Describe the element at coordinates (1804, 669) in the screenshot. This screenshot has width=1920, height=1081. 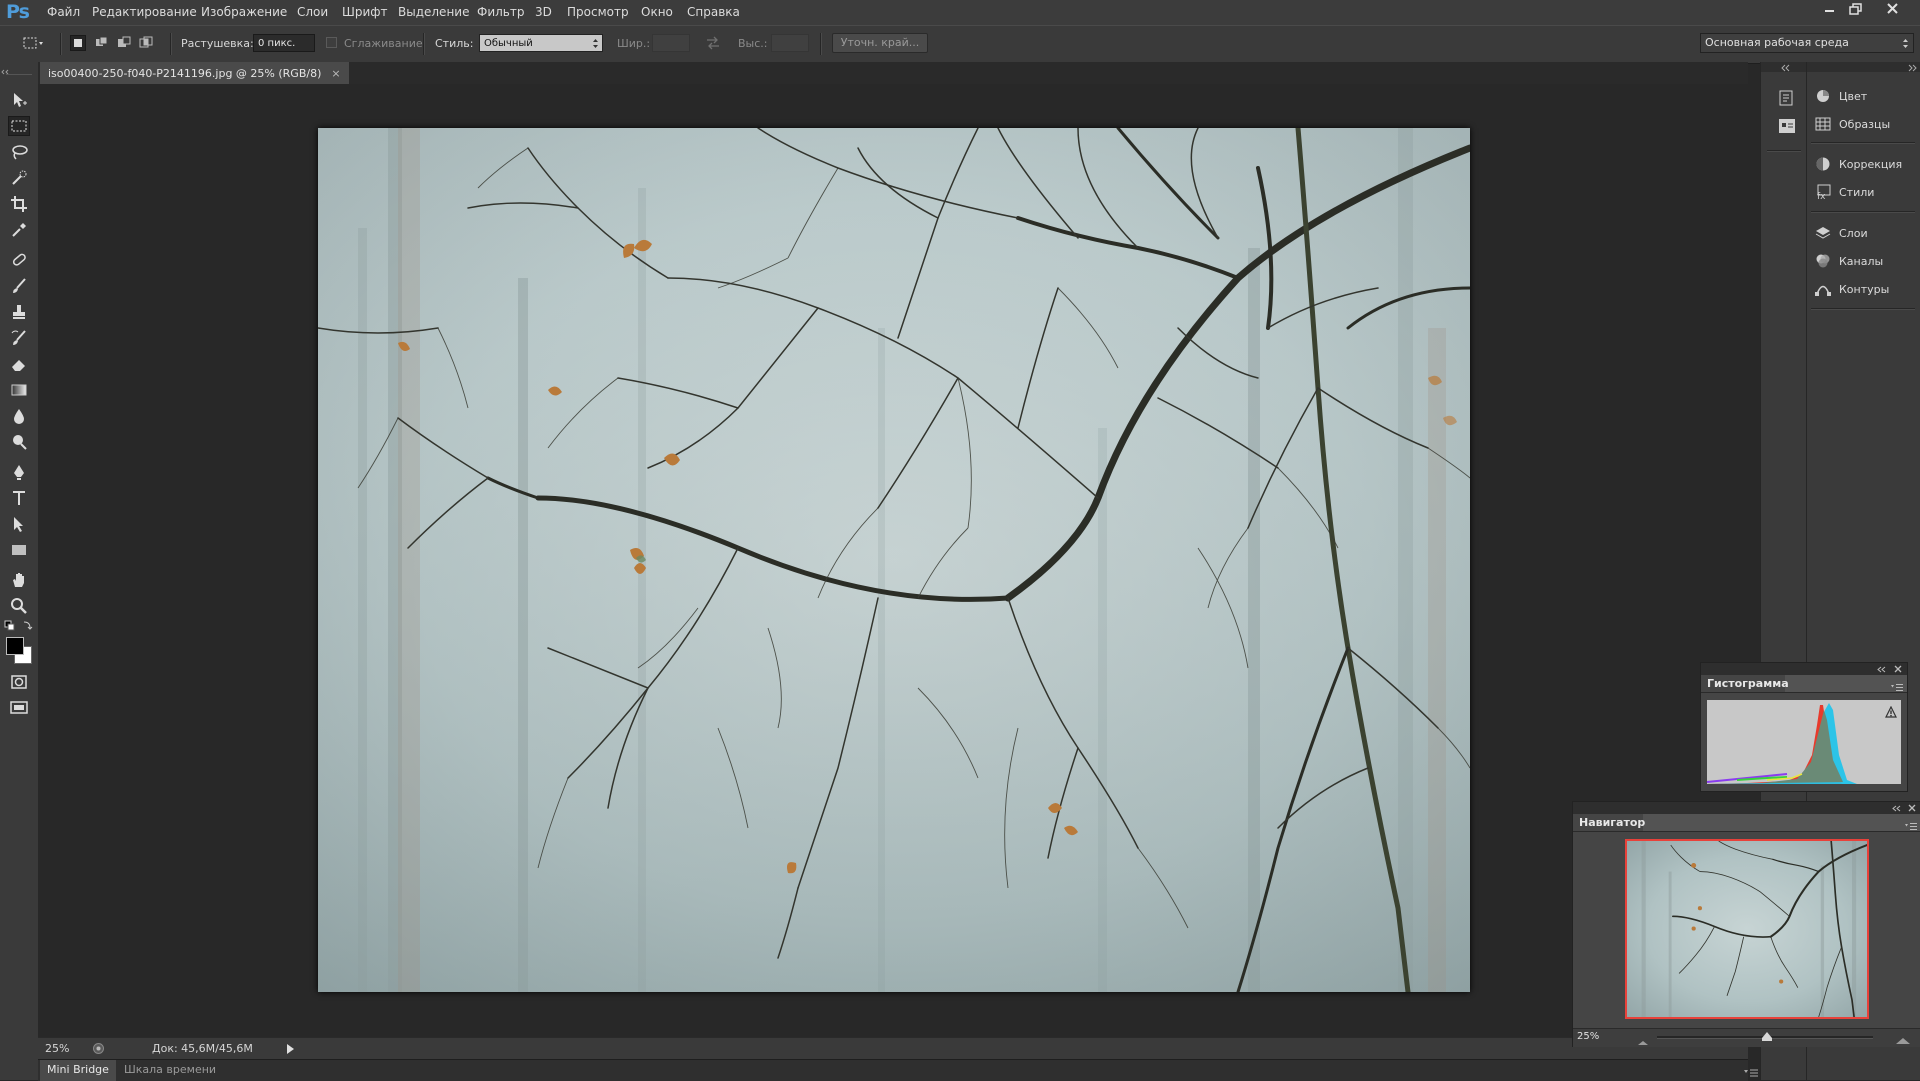
I see `histogram-panel-header` at that location.